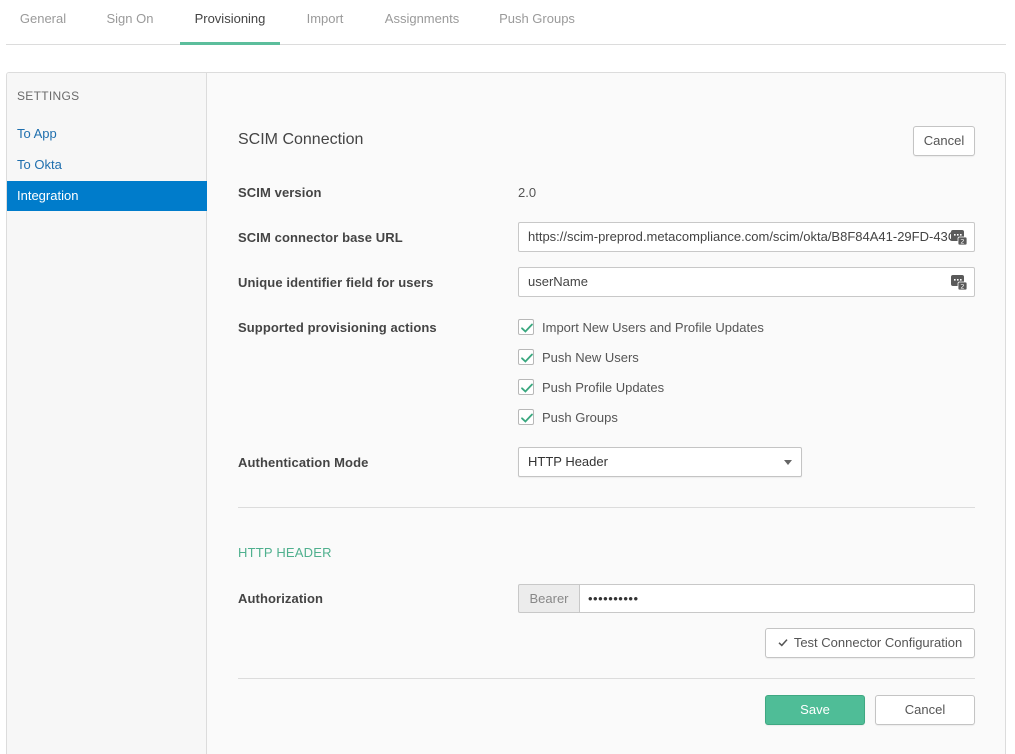 The width and height of the screenshot is (1015, 754). I want to click on tab-provisioning: Provisioning, so click(230, 22).